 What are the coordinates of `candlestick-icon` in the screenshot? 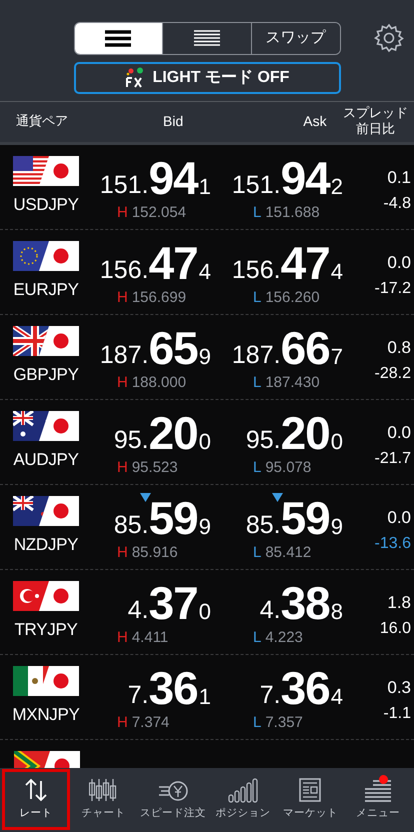 It's located at (103, 790).